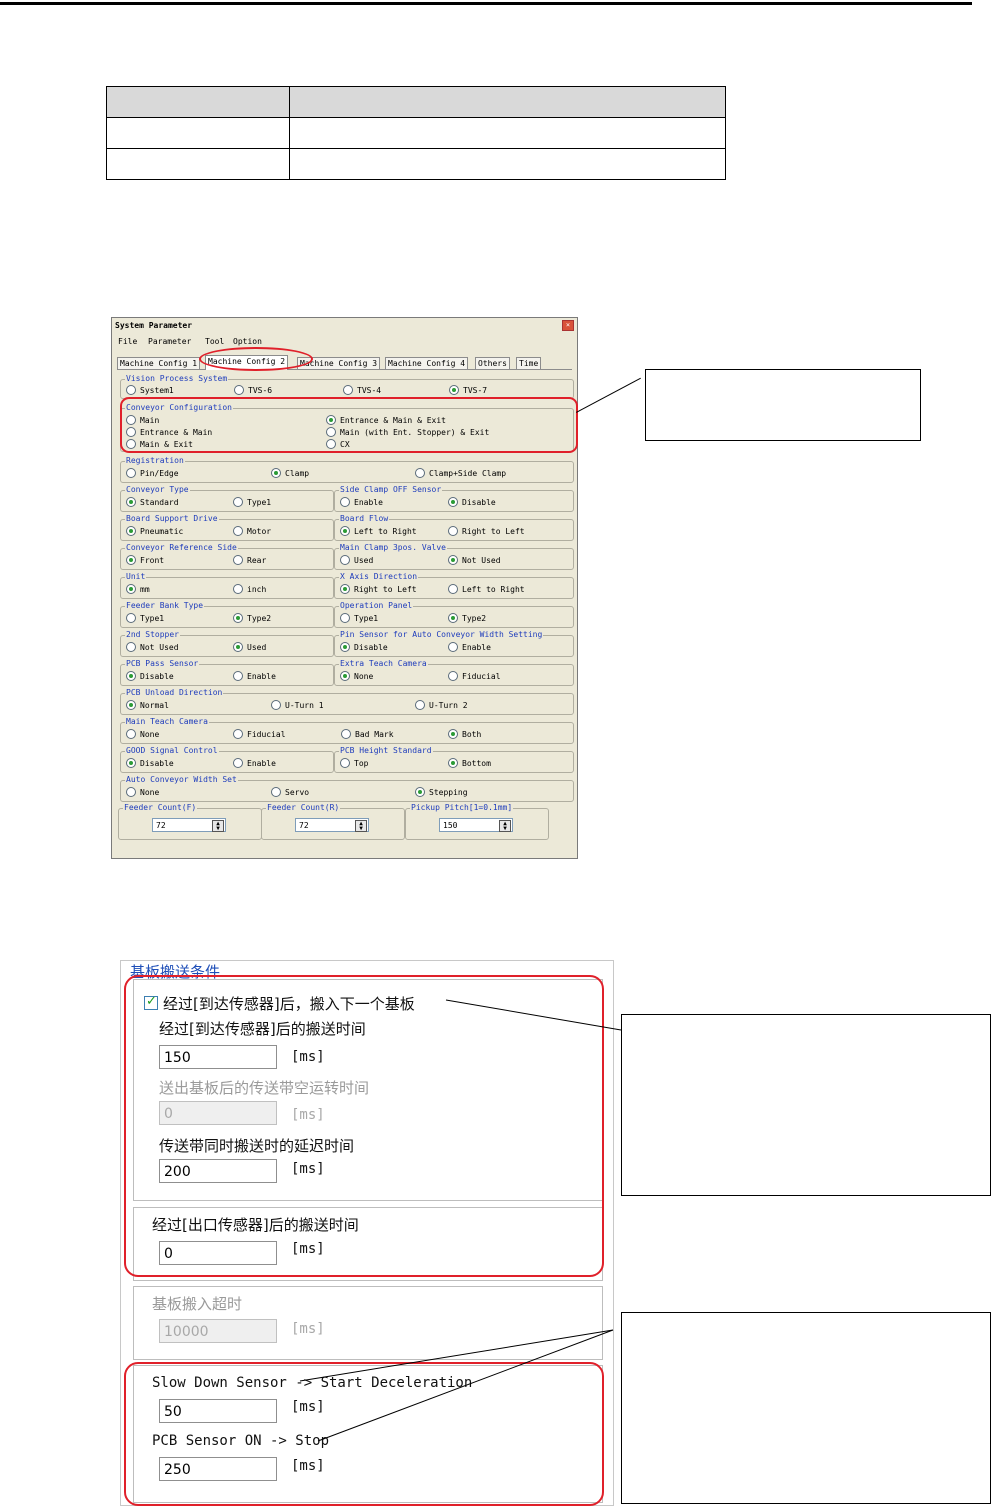  What do you see at coordinates (460, 1220) in the screenshot?
I see `callout-lines` at bounding box center [460, 1220].